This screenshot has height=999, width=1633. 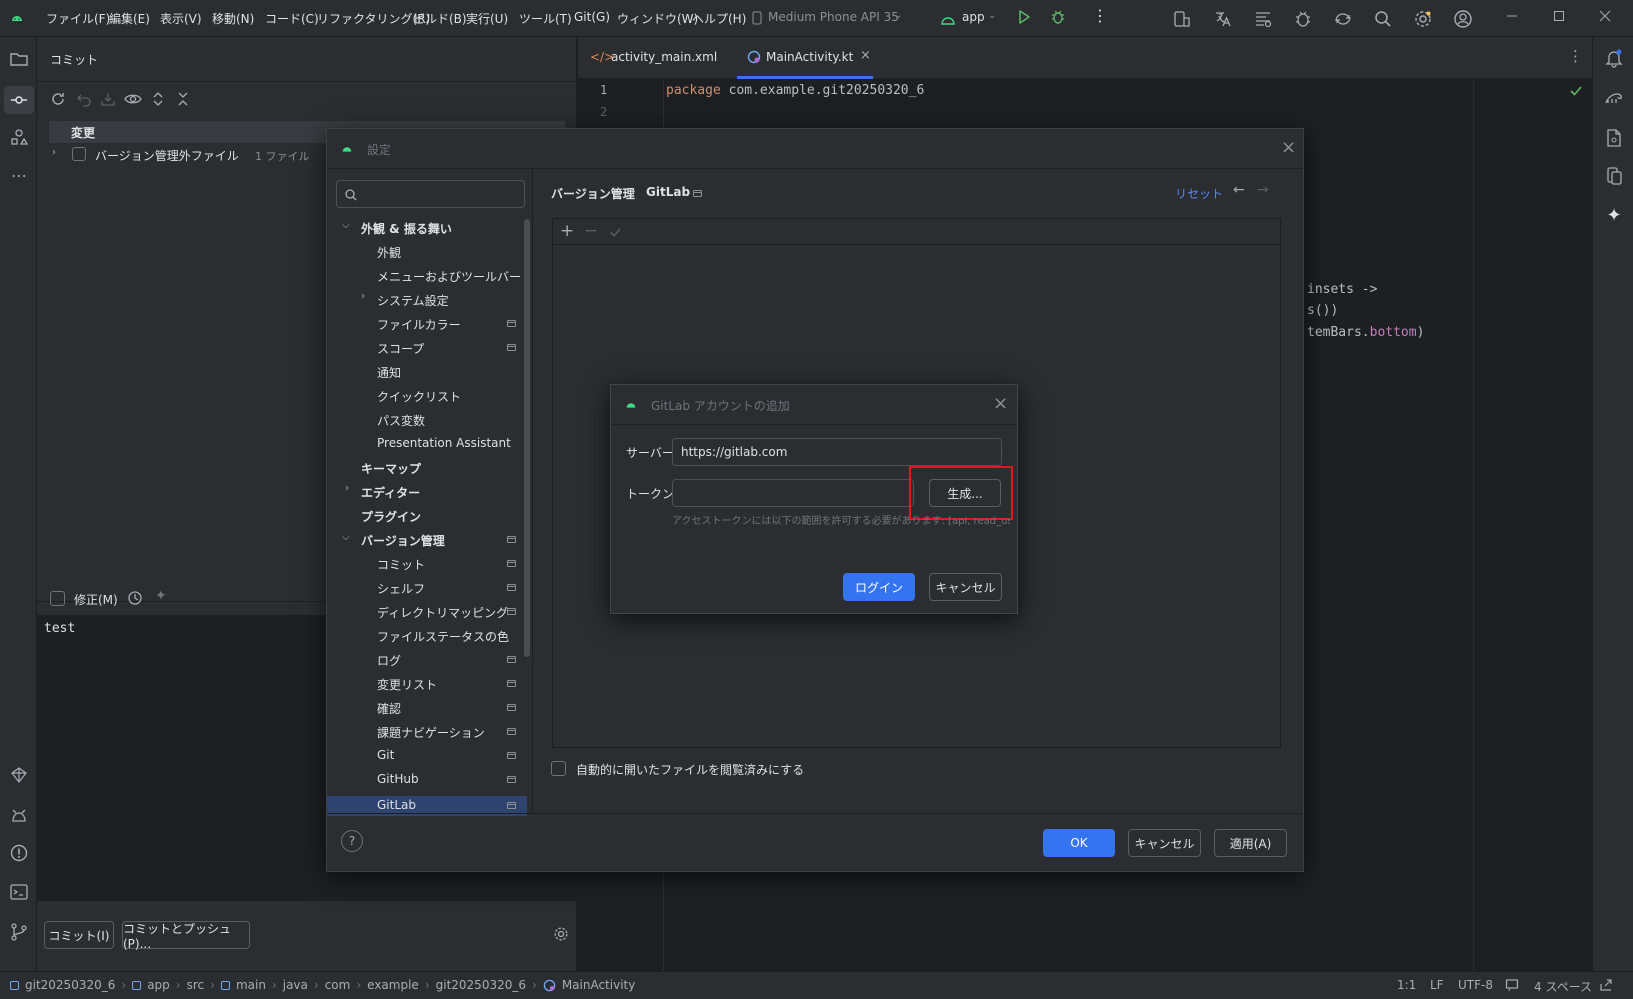 I want to click on unversioned-checkbox, so click(x=79, y=154).